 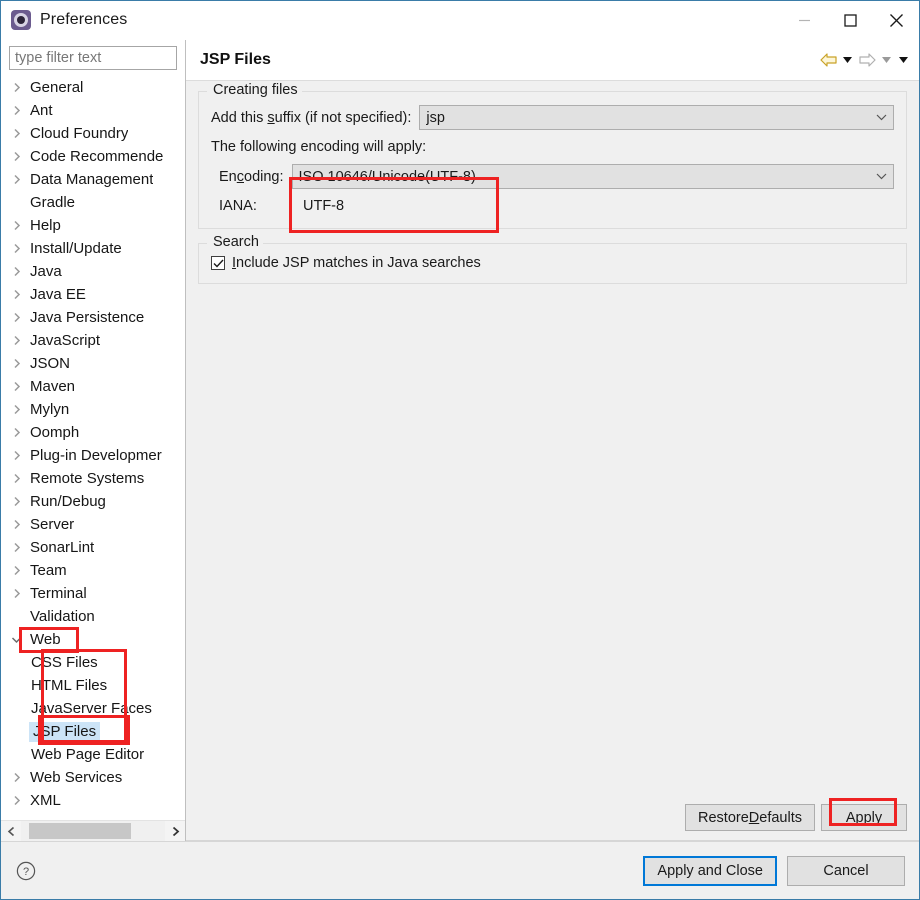 I want to click on tree-item-javaserver-faces: JavaServer Faces, so click(x=93, y=708).